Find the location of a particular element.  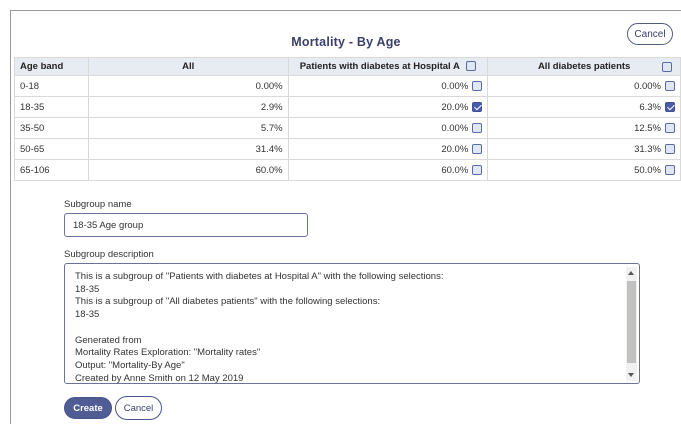

all-value-cell: 0.00% is located at coordinates (188, 86).